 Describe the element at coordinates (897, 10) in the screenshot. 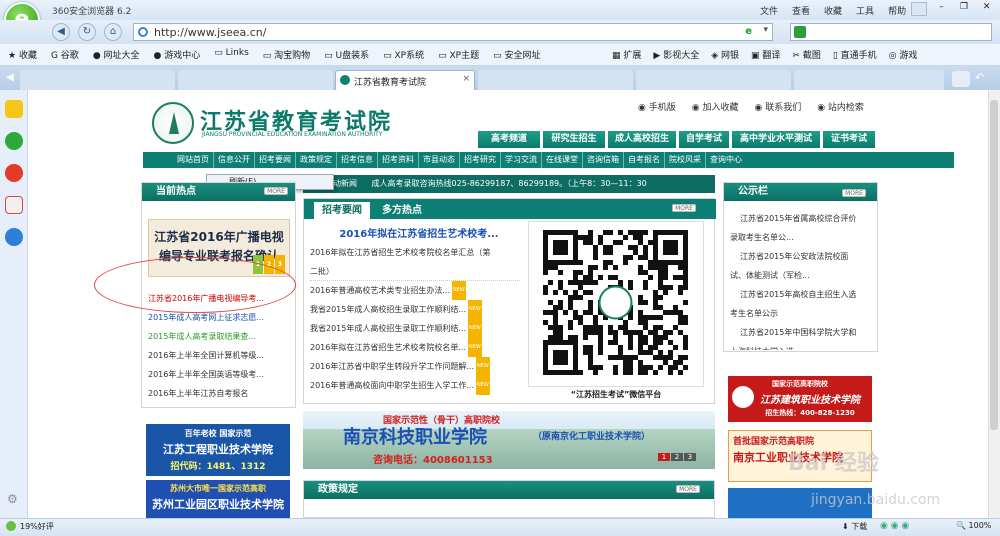

I see `menu-help: 帮助` at that location.